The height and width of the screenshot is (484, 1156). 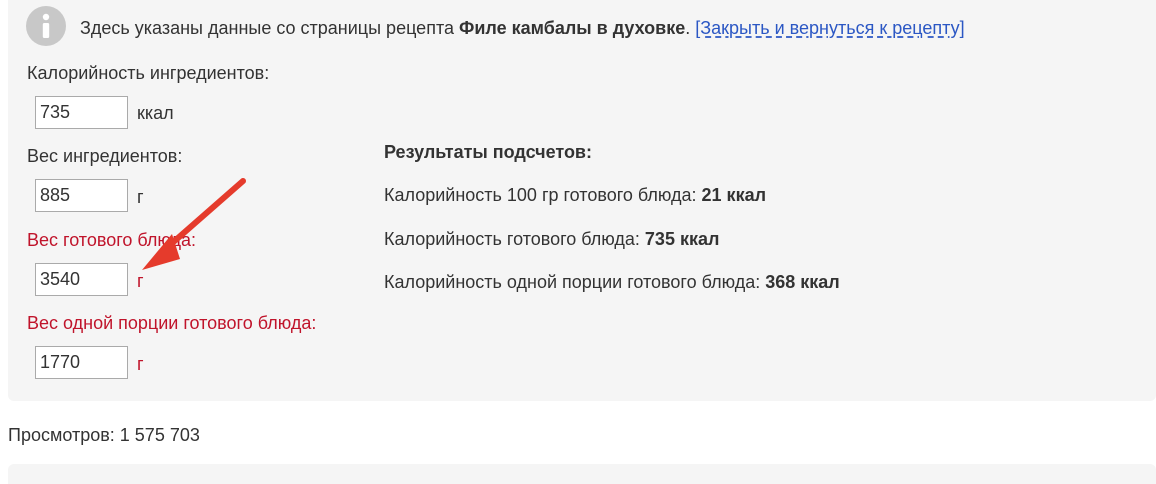 I want to click on results-title: Результаты подсчетов:, so click(x=488, y=152).